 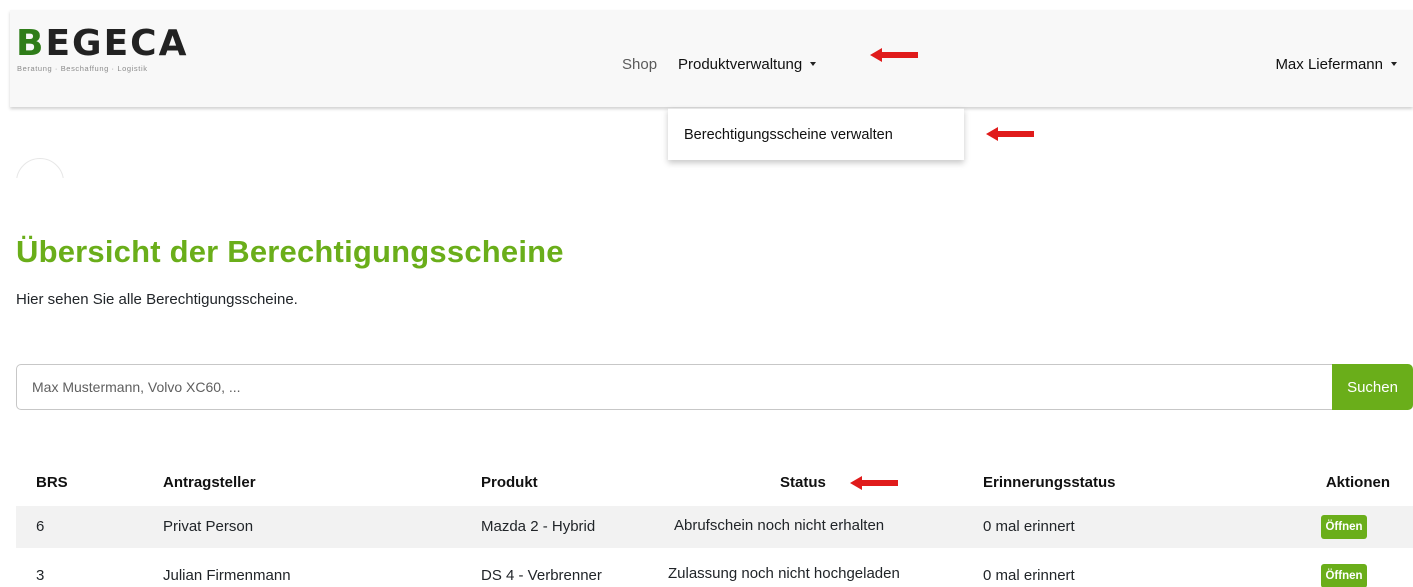 What do you see at coordinates (1372, 387) in the screenshot?
I see `search-button: Suchen` at bounding box center [1372, 387].